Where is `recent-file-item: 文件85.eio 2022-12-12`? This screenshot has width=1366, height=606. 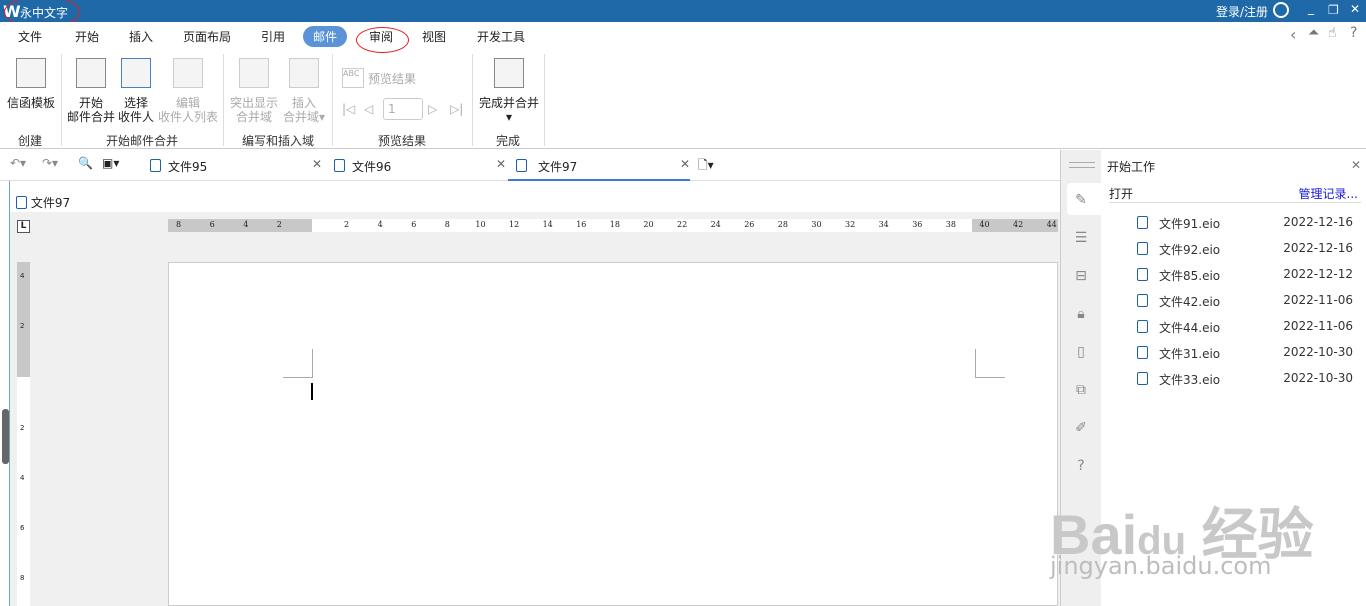
recent-file-item: 文件85.eio 2022-12-12 is located at coordinates (1233, 275).